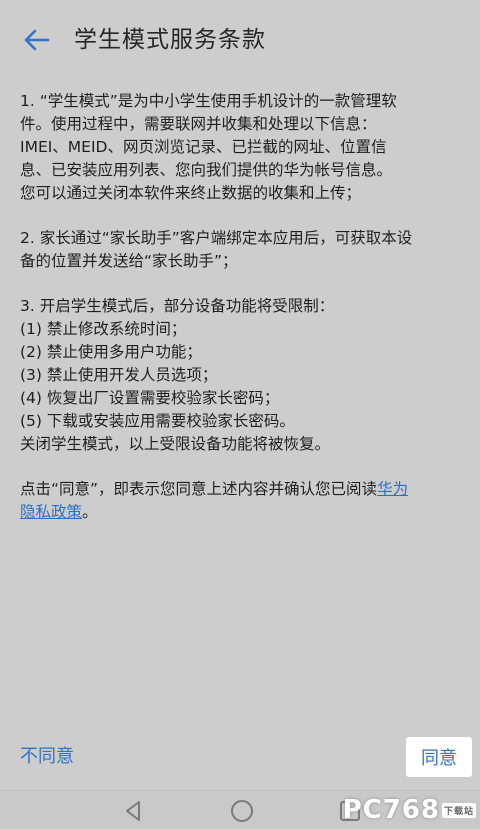 The height and width of the screenshot is (829, 480). I want to click on restriction-item: (5) 下载或安装应用需要校验家长密码。, so click(157, 421).